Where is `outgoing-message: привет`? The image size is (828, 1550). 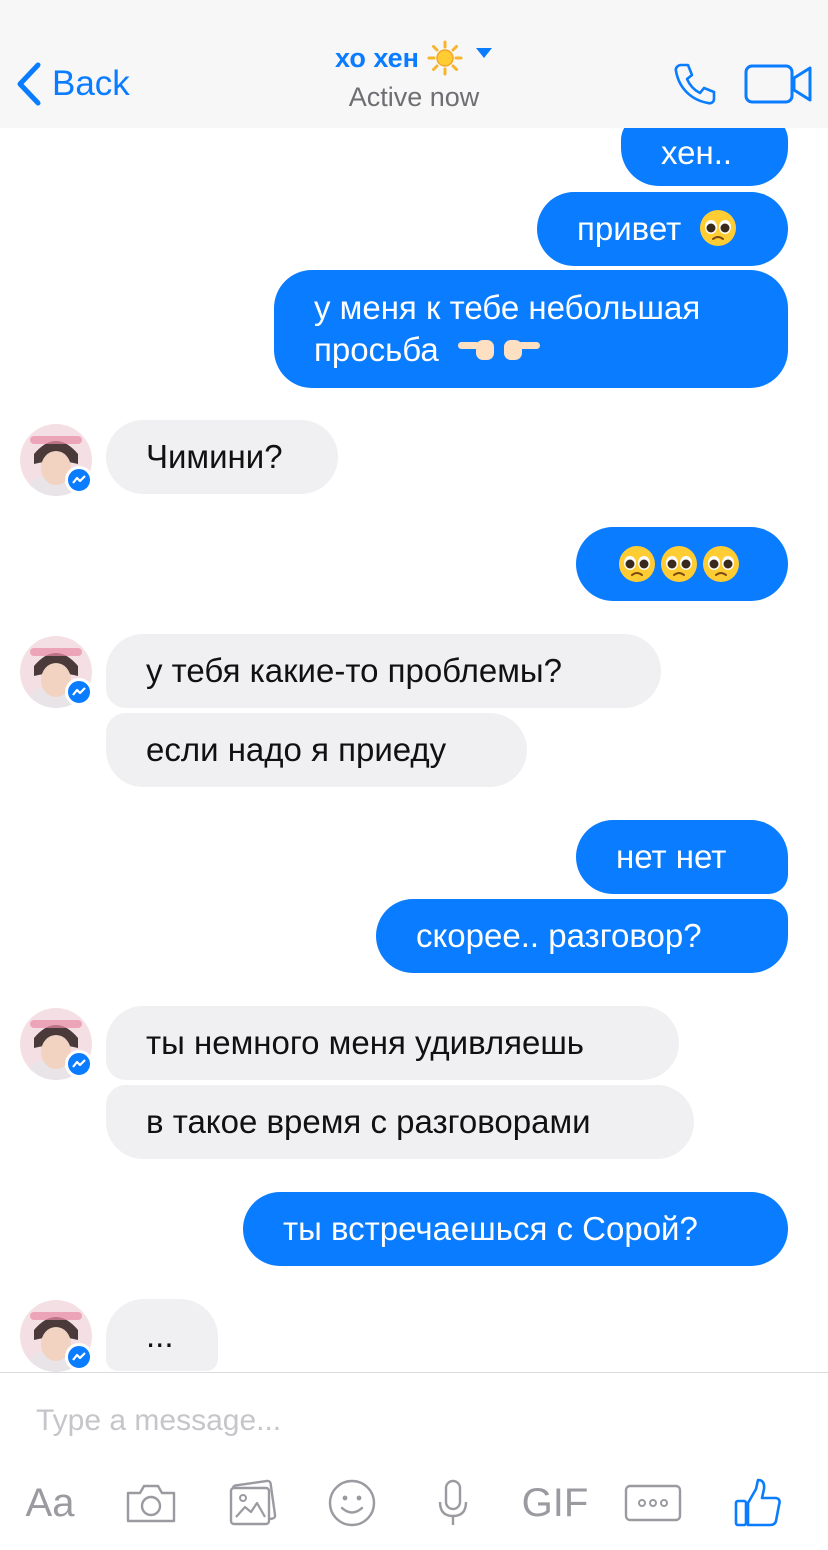 outgoing-message: привет is located at coordinates (662, 229).